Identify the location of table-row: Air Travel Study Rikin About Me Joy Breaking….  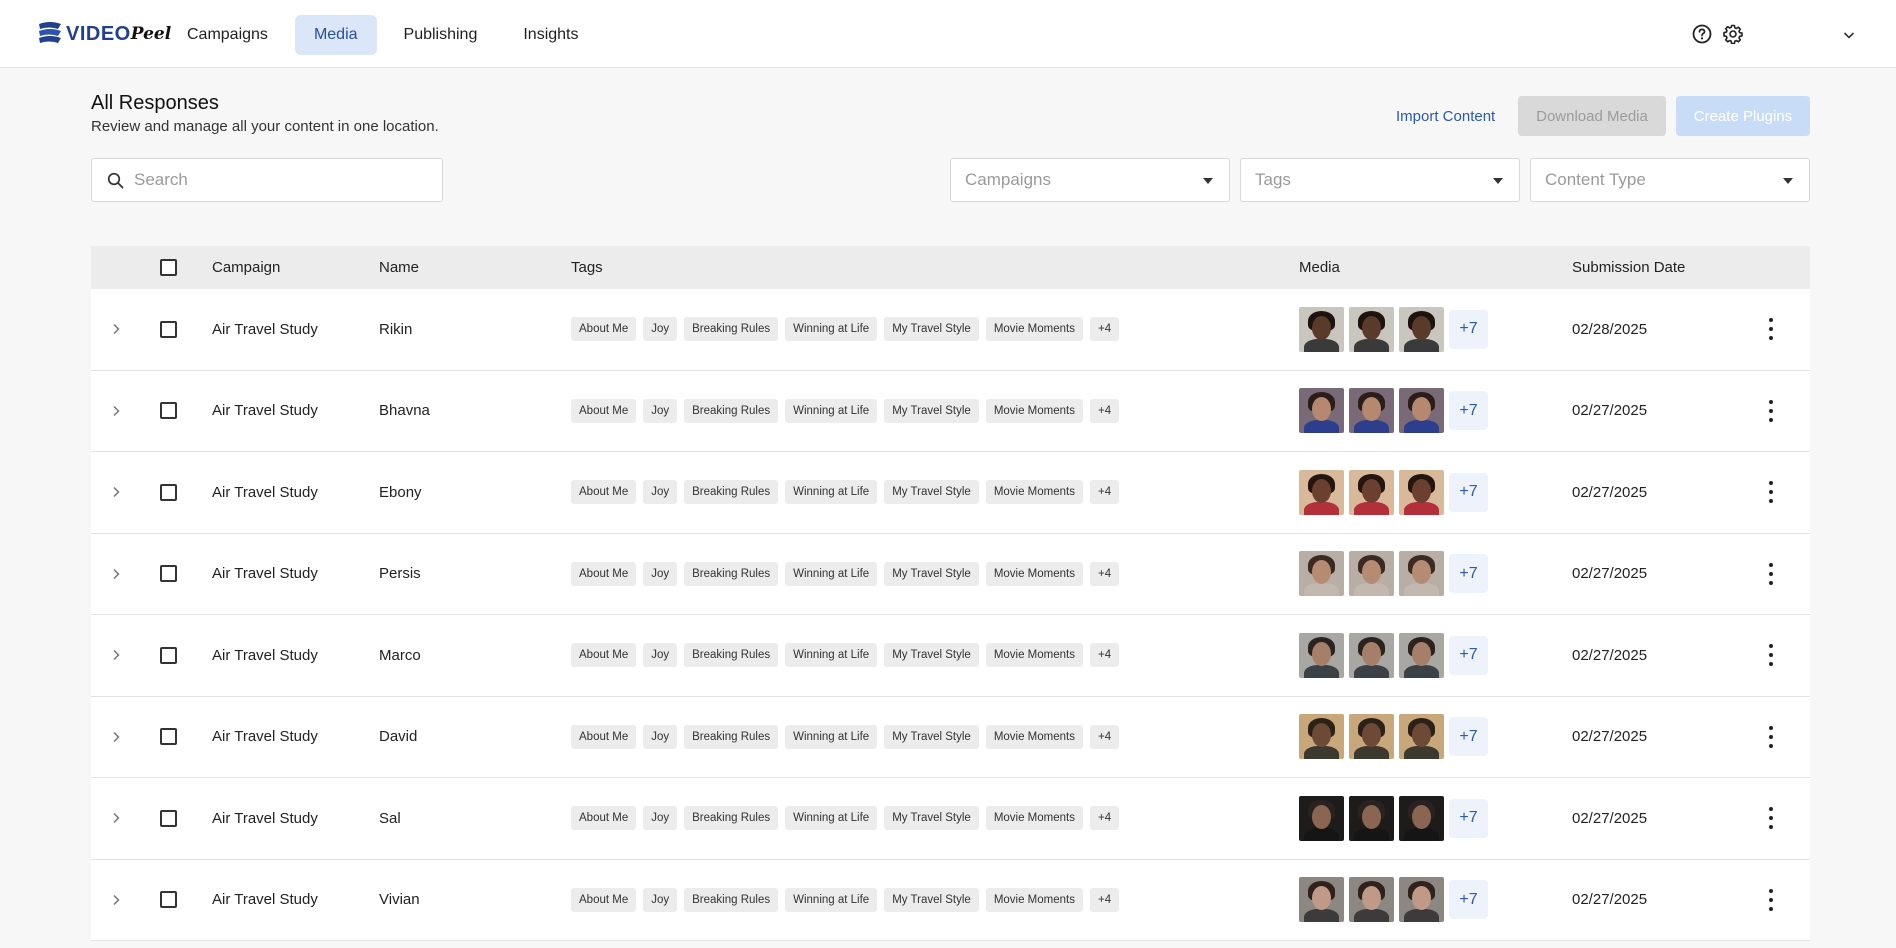
(950, 330).